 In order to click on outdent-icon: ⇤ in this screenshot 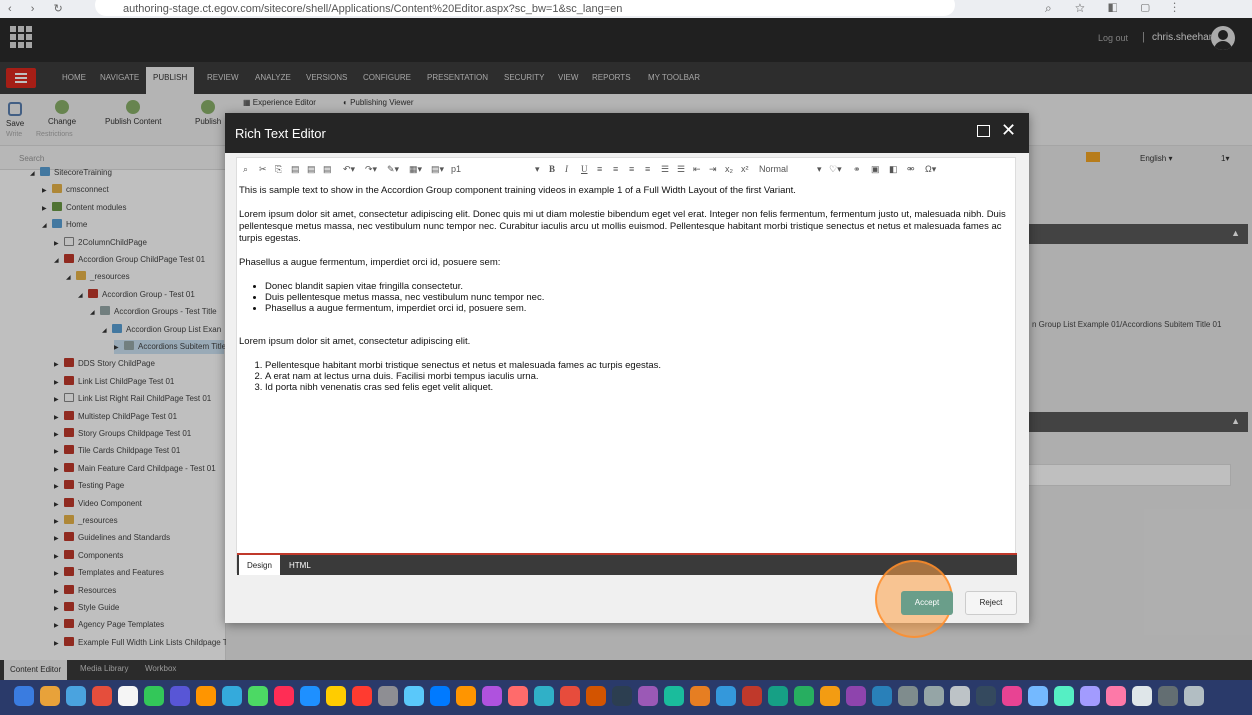, I will do `click(697, 169)`.